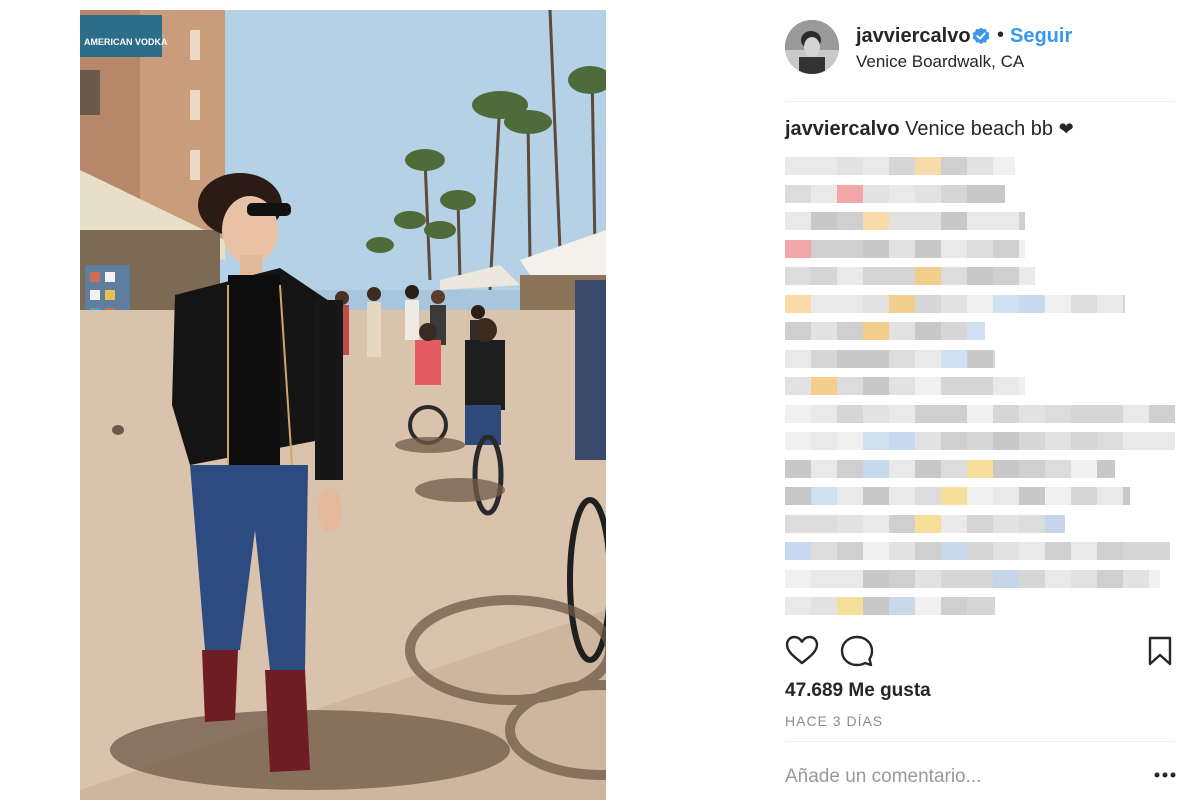 This screenshot has width=1200, height=807. Describe the element at coordinates (802, 651) in the screenshot. I see `heart-icon` at that location.